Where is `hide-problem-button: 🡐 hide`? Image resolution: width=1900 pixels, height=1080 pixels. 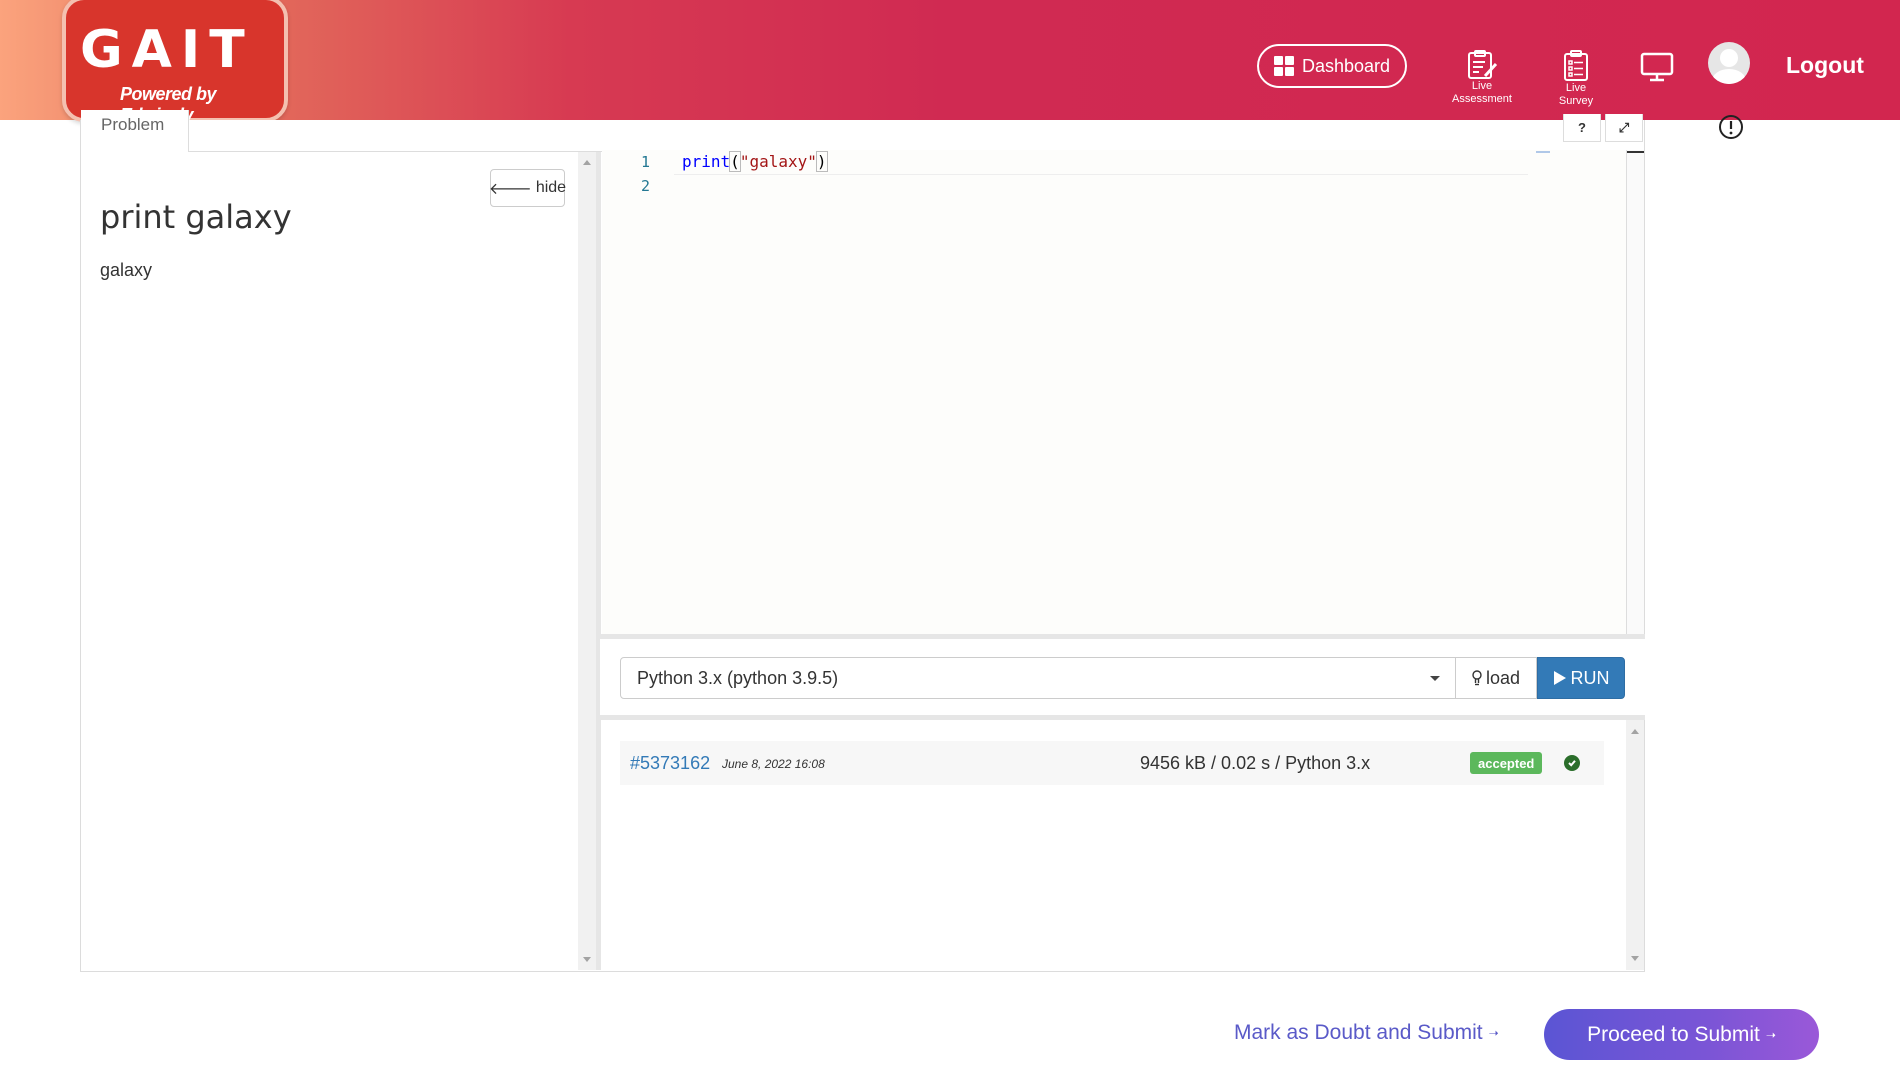
hide-problem-button: 🡐 hide is located at coordinates (527, 188).